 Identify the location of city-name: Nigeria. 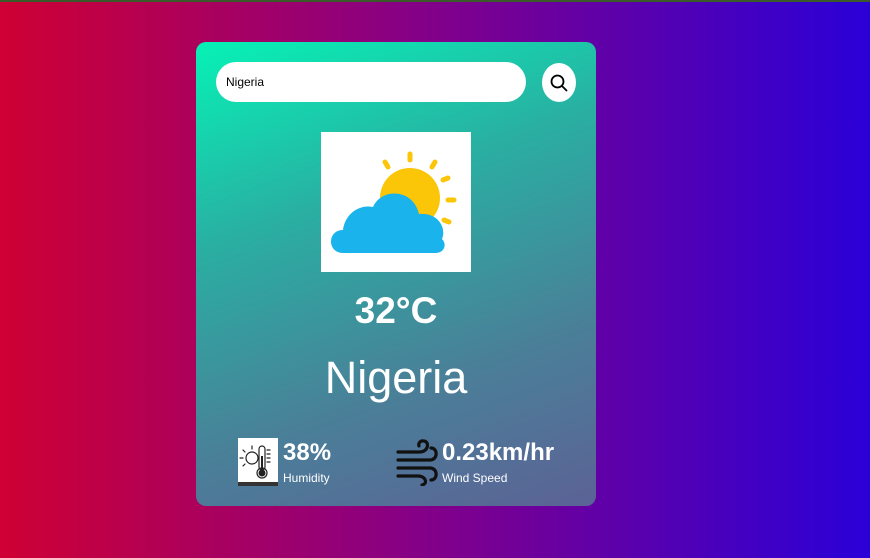
(396, 377).